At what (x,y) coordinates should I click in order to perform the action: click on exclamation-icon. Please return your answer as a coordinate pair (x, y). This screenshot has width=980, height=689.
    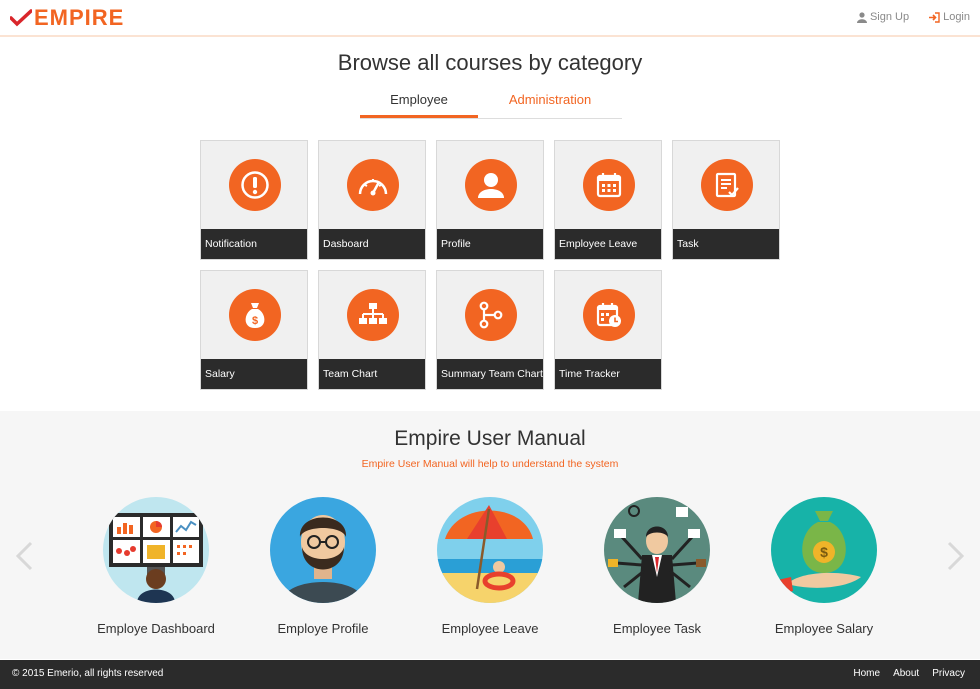
    Looking at the image, I should click on (255, 185).